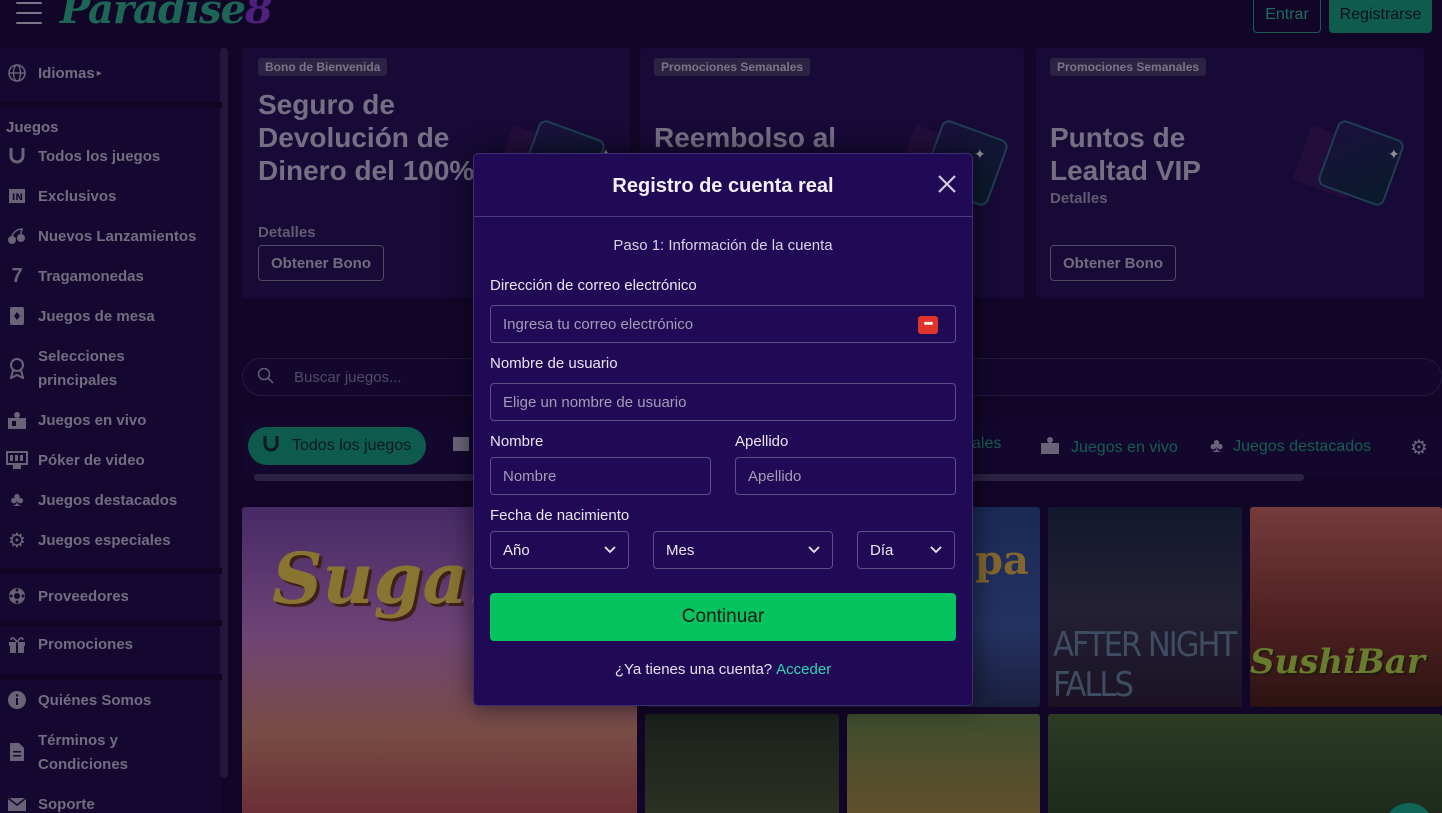  Describe the element at coordinates (517, 441) in the screenshot. I see `first-name-label: Nombre` at that location.